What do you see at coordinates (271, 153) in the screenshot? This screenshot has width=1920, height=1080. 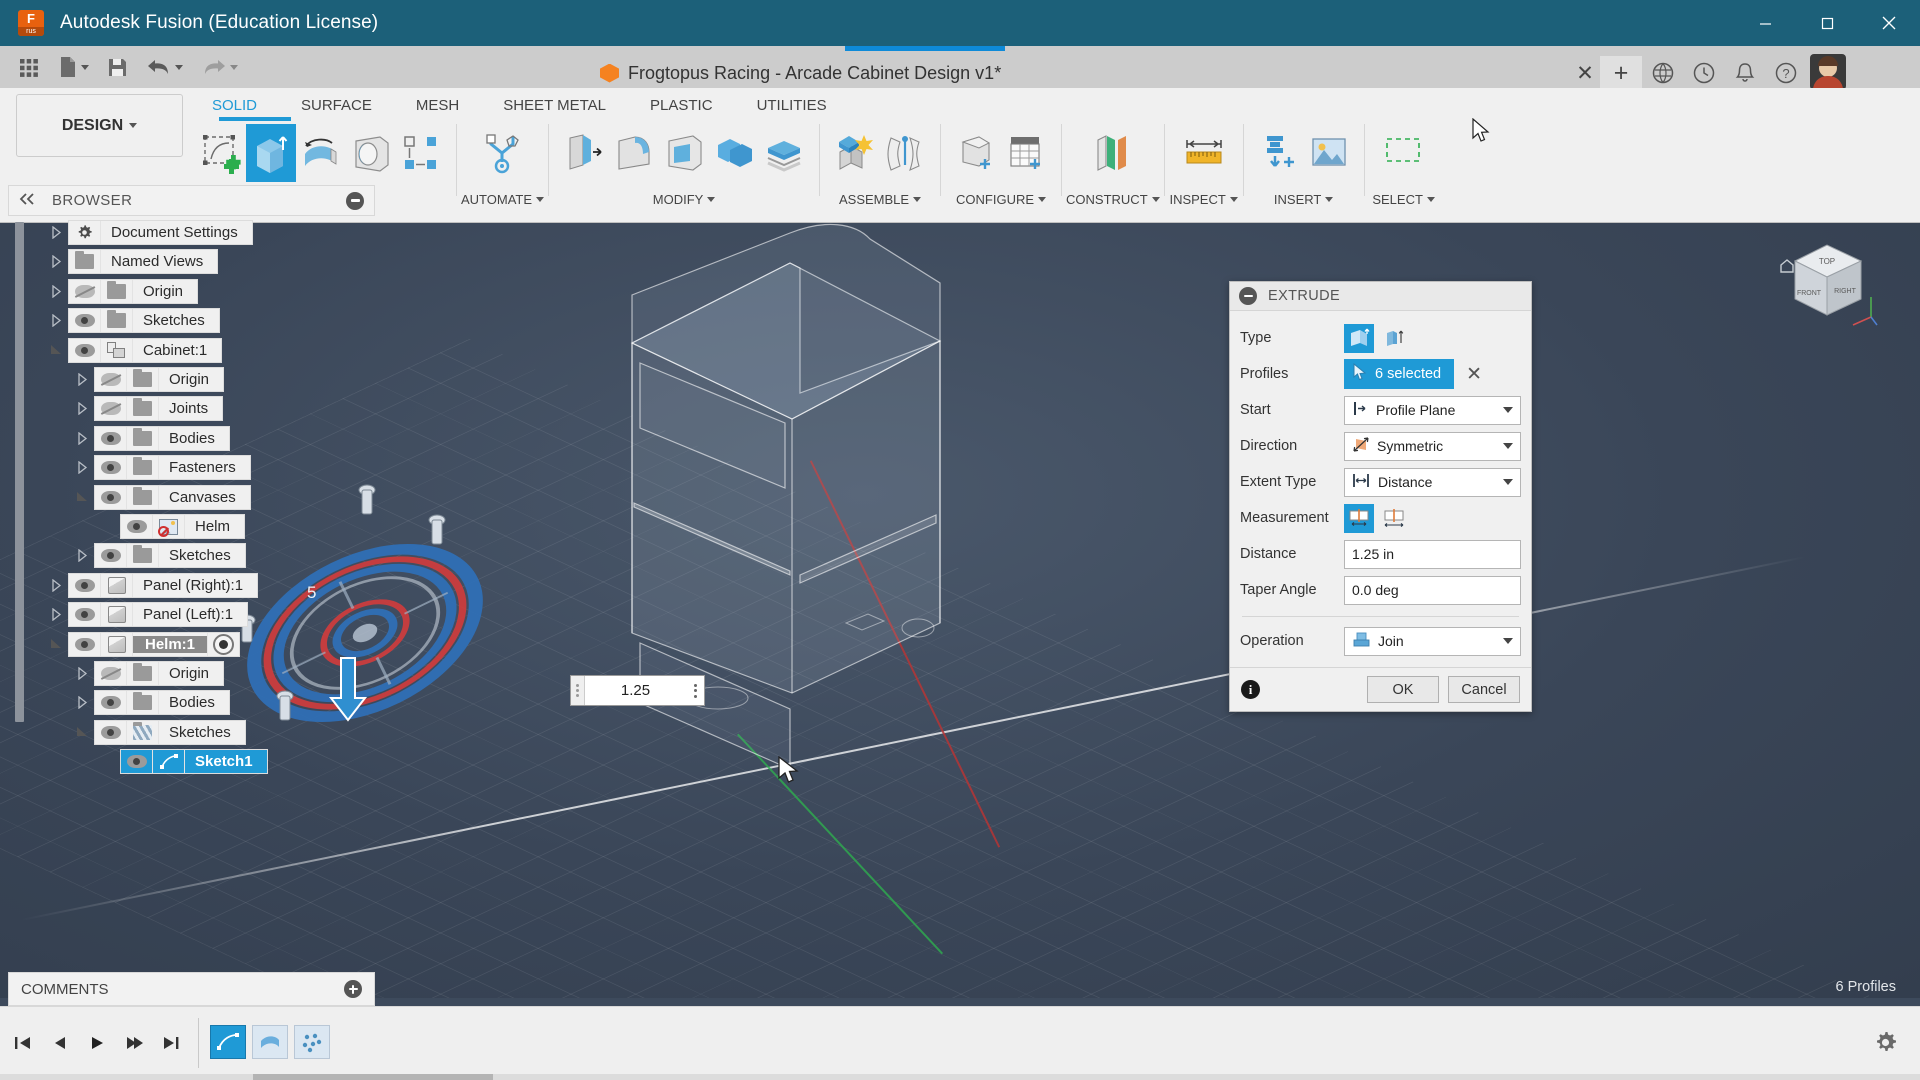 I see `extrude-icon` at bounding box center [271, 153].